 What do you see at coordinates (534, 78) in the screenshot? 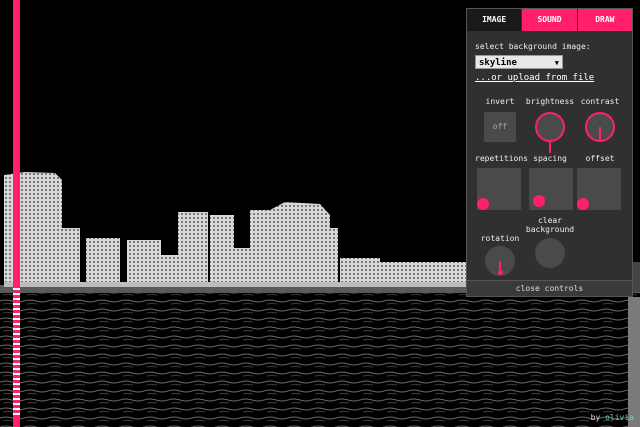
I see `upload-from-file-link: ...or upload from file` at bounding box center [534, 78].